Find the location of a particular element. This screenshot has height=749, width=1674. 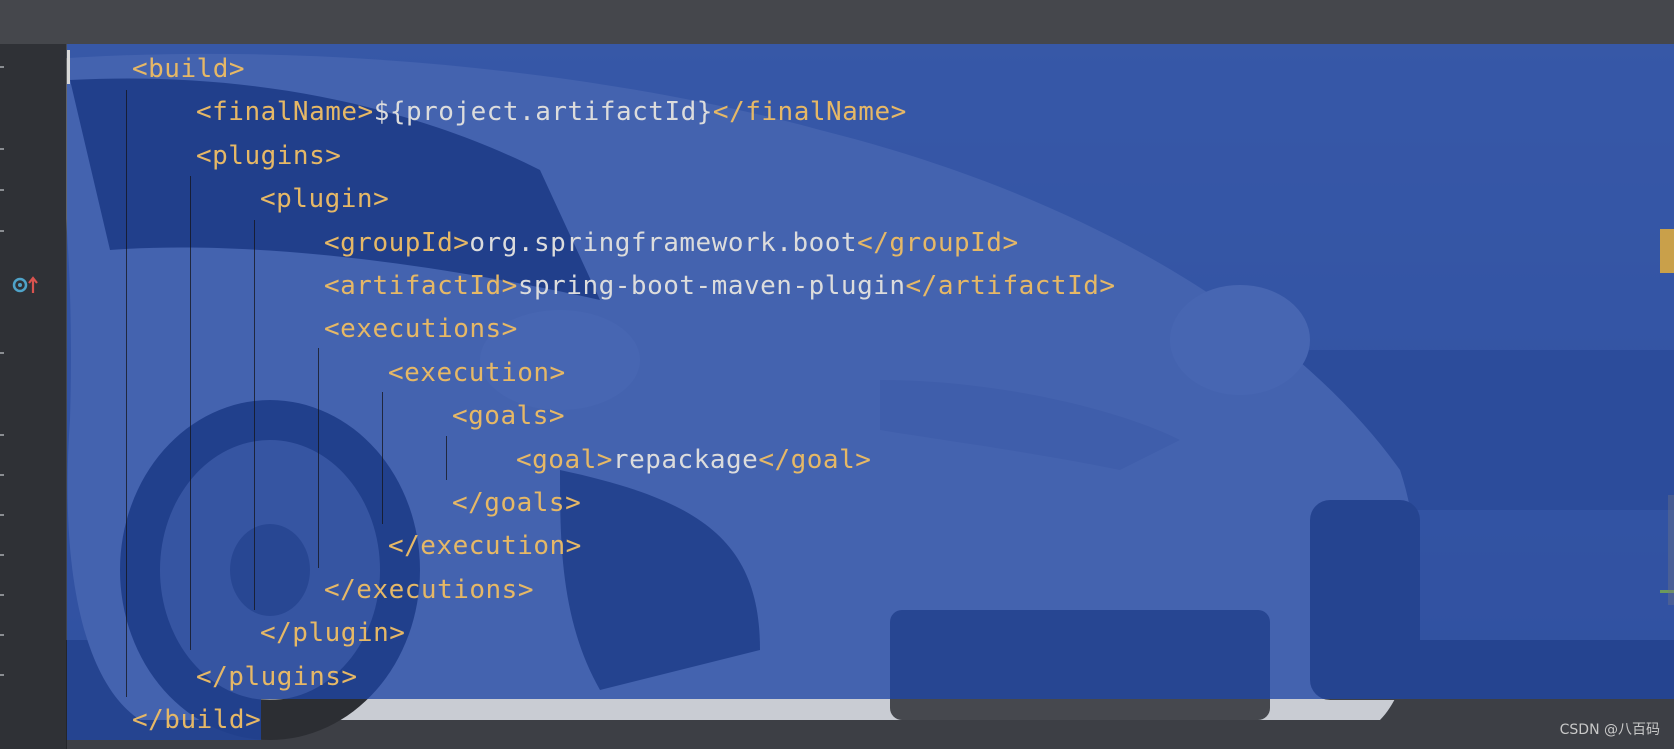

xml-tag: <executions> is located at coordinates (421, 329).